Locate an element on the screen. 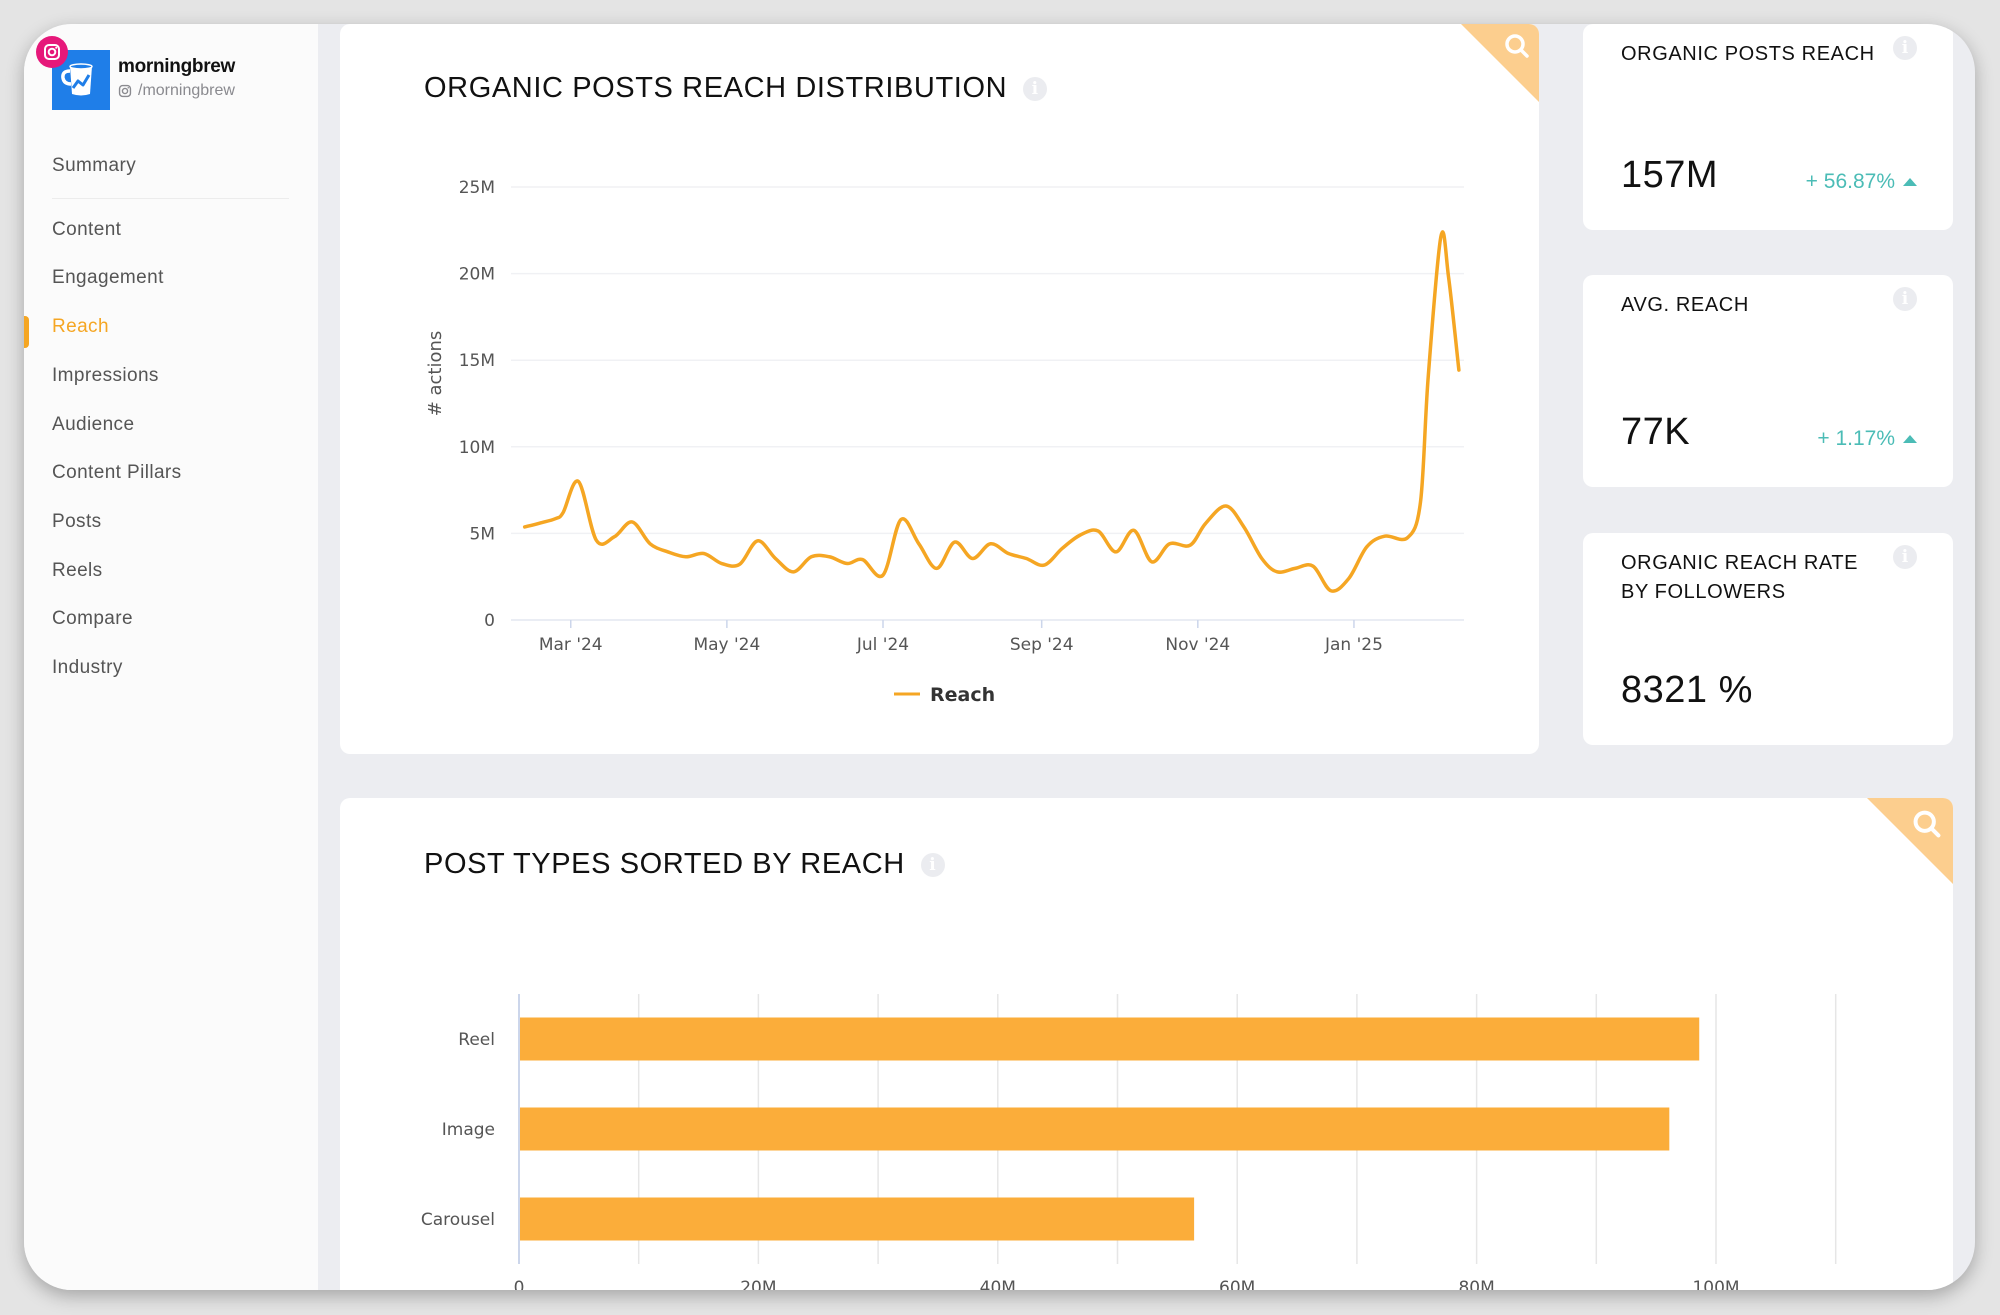 The image size is (2000, 1315). sidebar-item-impressions: Impressions is located at coordinates (105, 376).